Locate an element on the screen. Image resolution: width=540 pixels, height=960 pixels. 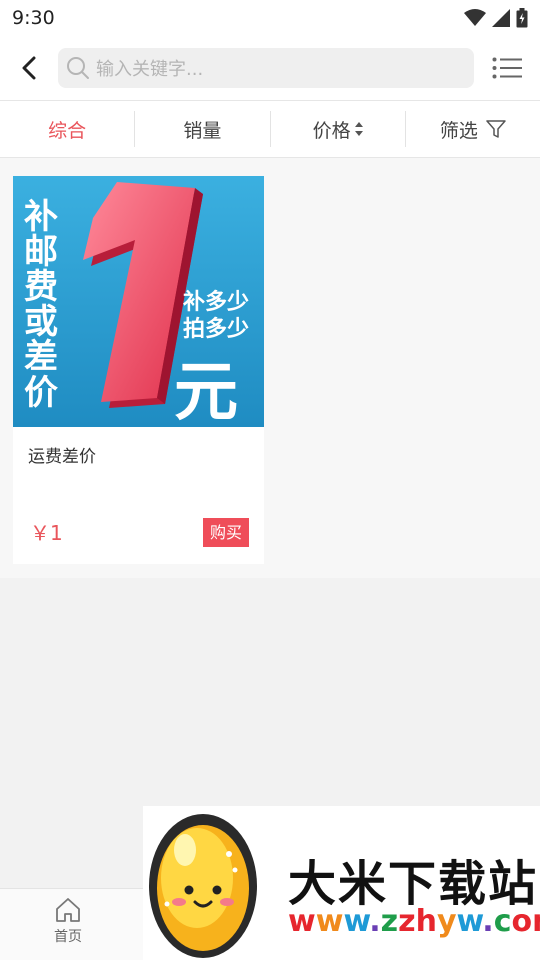
tab-label: 综合 is located at coordinates (67, 130).